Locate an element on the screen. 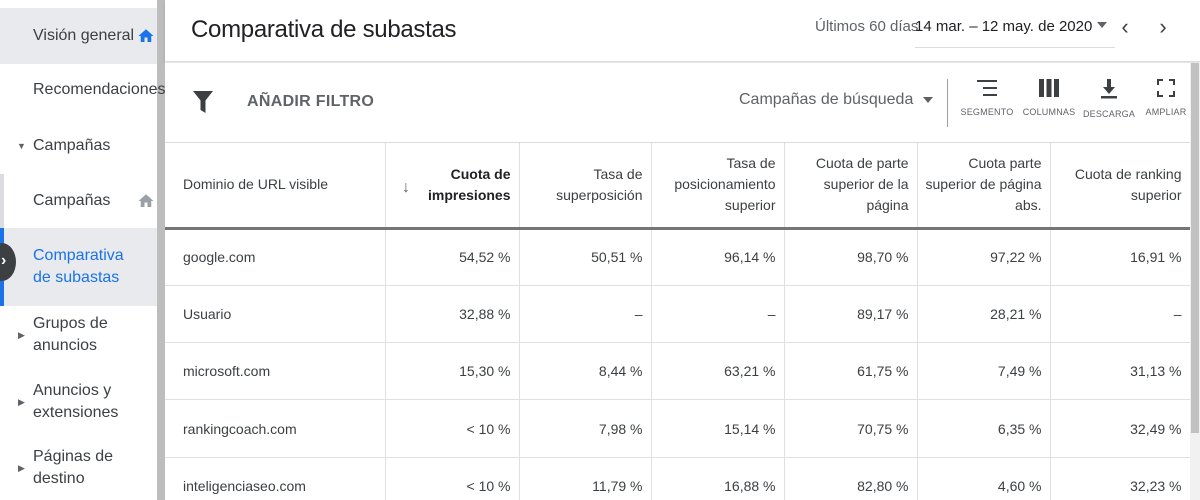  sidebar-item-label: Grupos de anuncios is located at coordinates (70, 334).